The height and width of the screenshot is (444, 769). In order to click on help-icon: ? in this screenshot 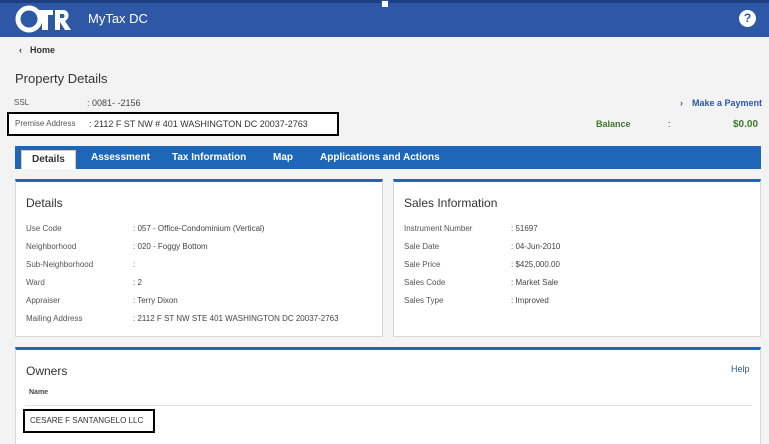, I will do `click(747, 18)`.